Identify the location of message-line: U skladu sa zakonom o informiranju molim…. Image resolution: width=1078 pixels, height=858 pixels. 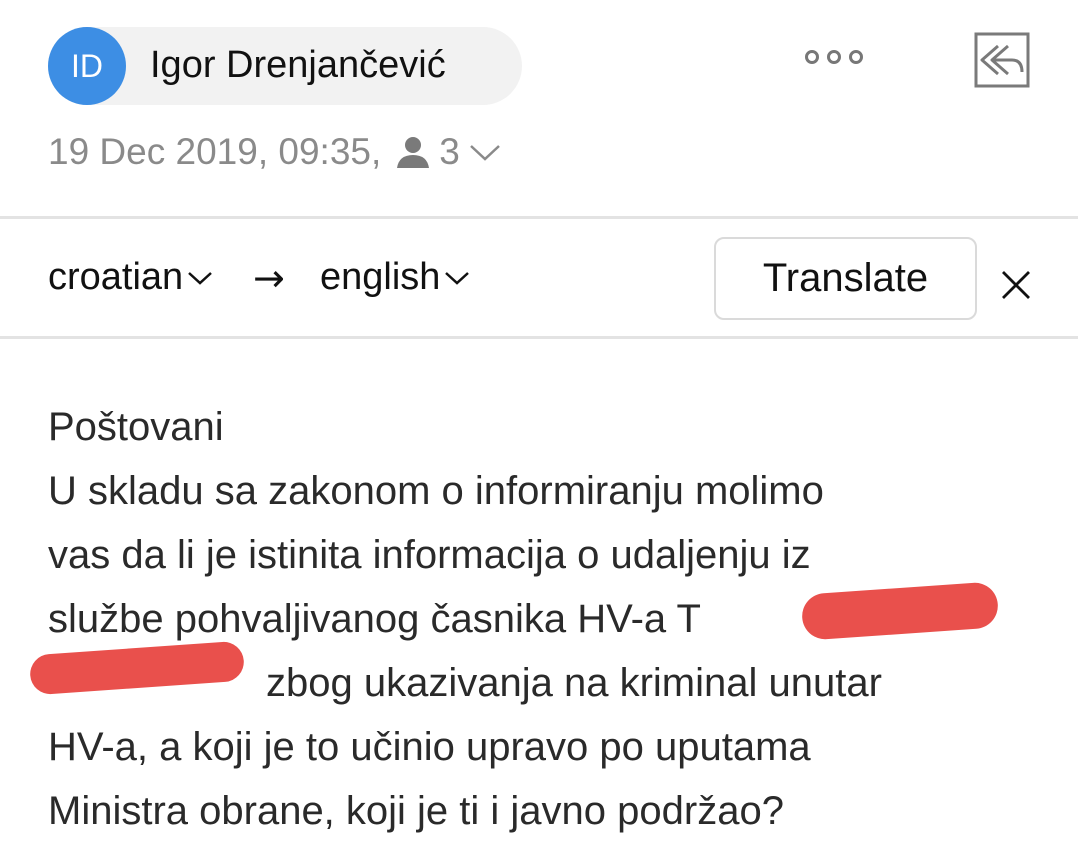
(436, 491).